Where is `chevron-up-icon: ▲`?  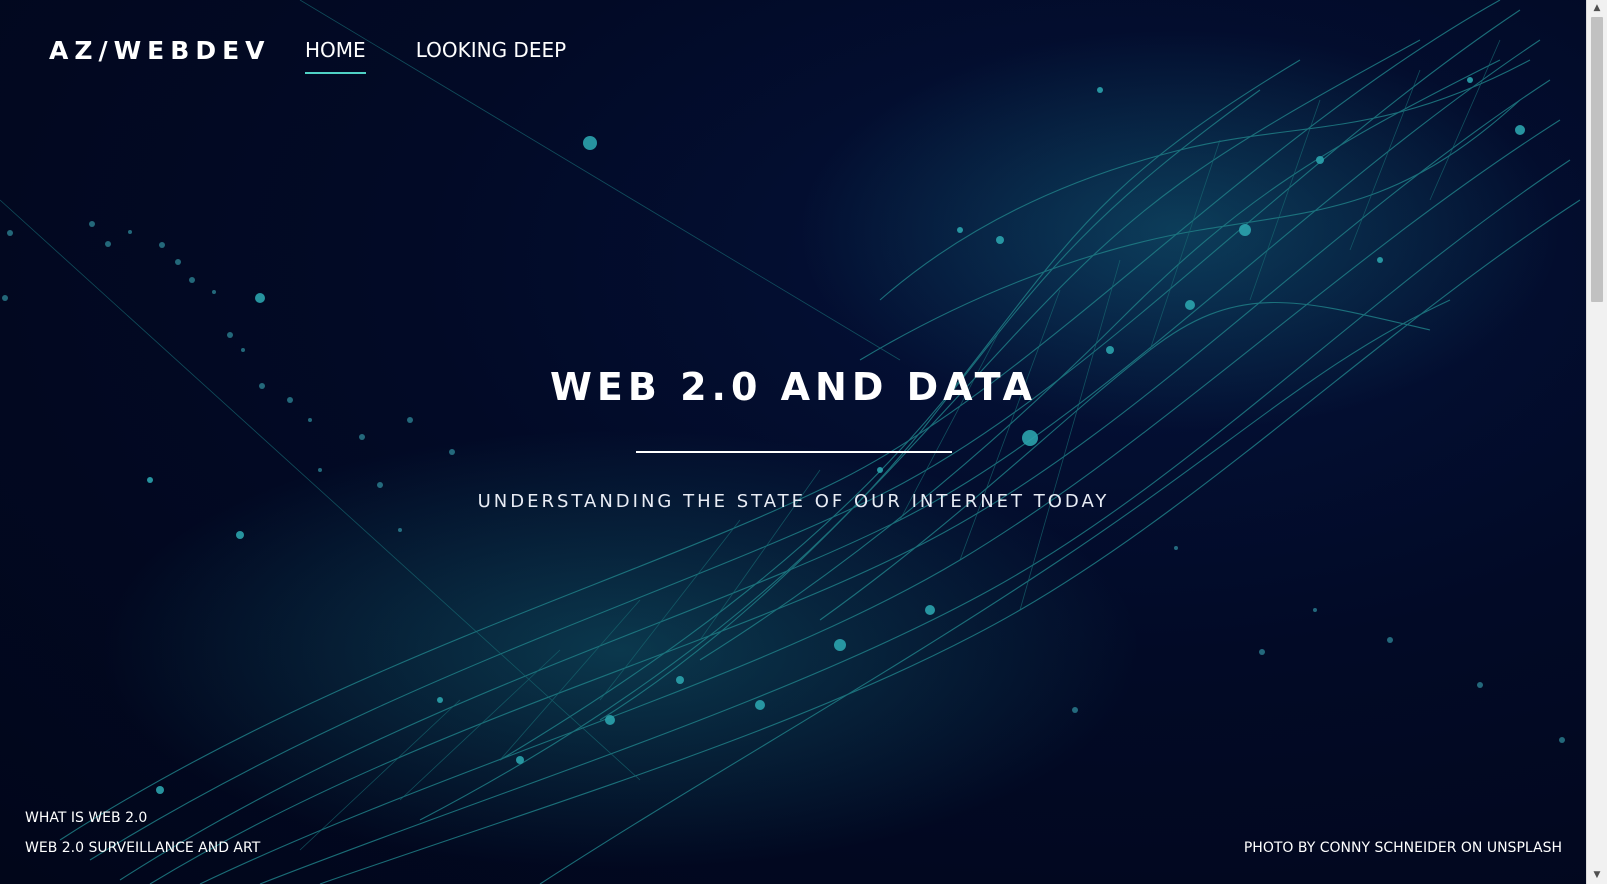
chevron-up-icon: ▲ is located at coordinates (1597, 8).